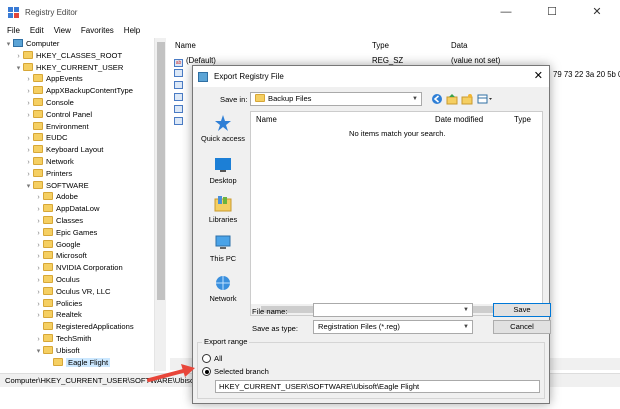 This screenshot has height=409, width=620. I want to click on radio-selected-branch, so click(206, 371).